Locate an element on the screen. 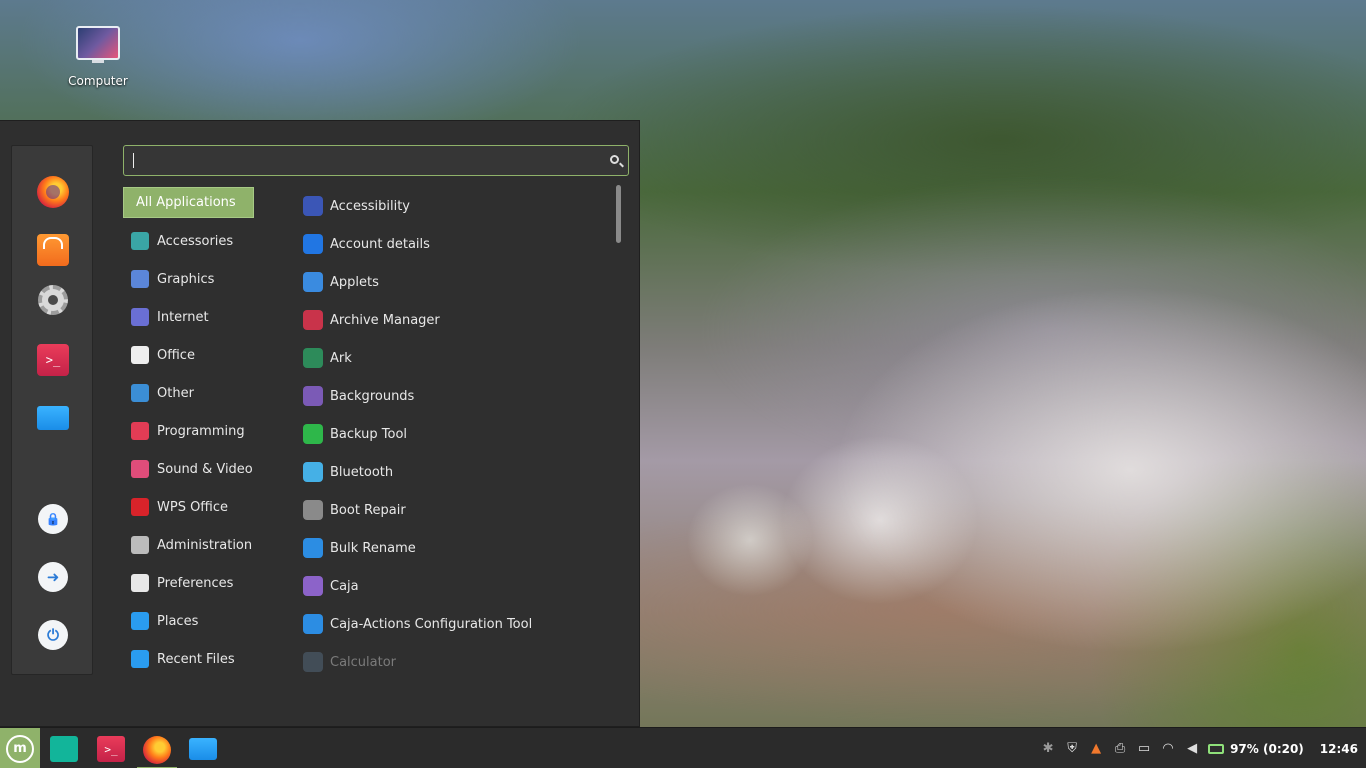  category-sound-video: Sound & Video is located at coordinates (203, 469).